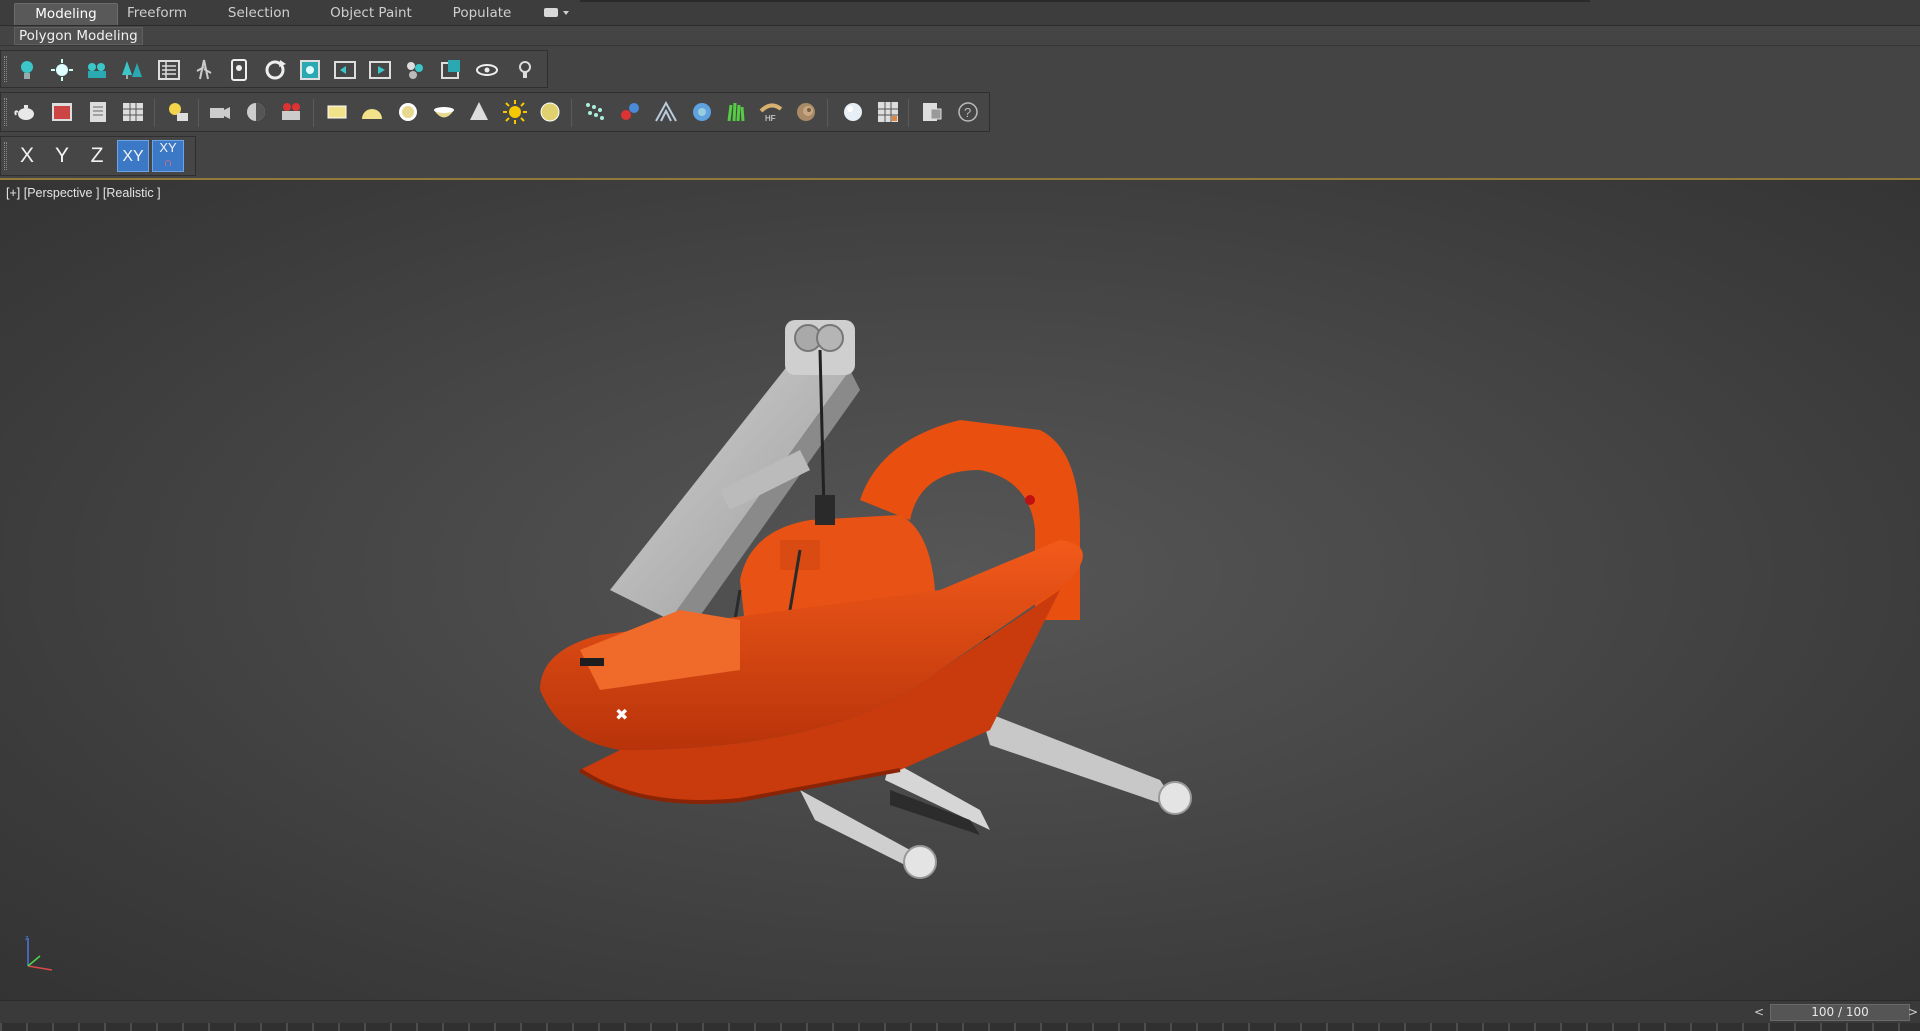 The width and height of the screenshot is (1920, 1031). What do you see at coordinates (98, 112) in the screenshot?
I see `document-icon` at bounding box center [98, 112].